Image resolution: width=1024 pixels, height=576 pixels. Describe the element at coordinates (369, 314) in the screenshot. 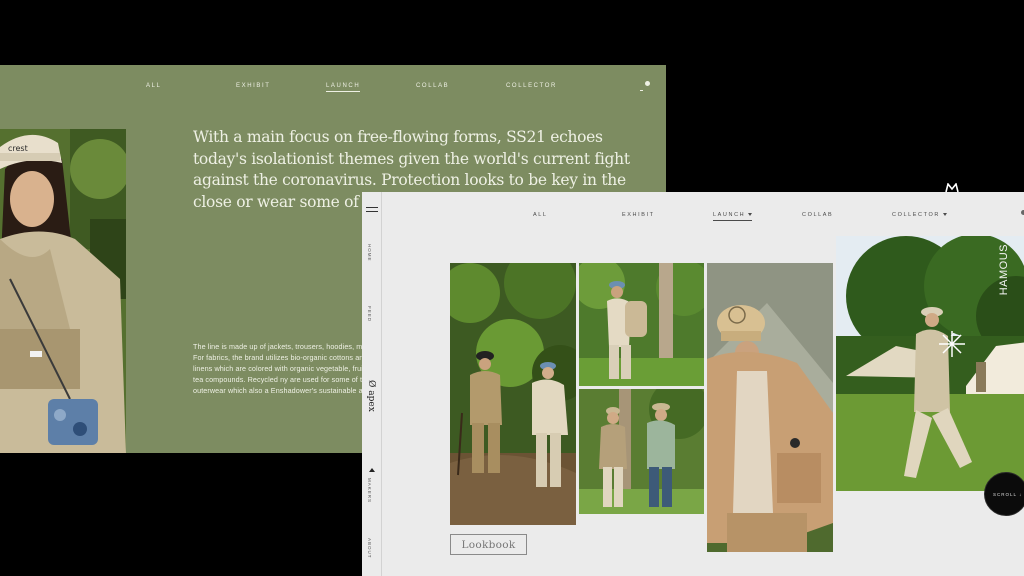

I see `sidebar-item-feed: FEED` at that location.